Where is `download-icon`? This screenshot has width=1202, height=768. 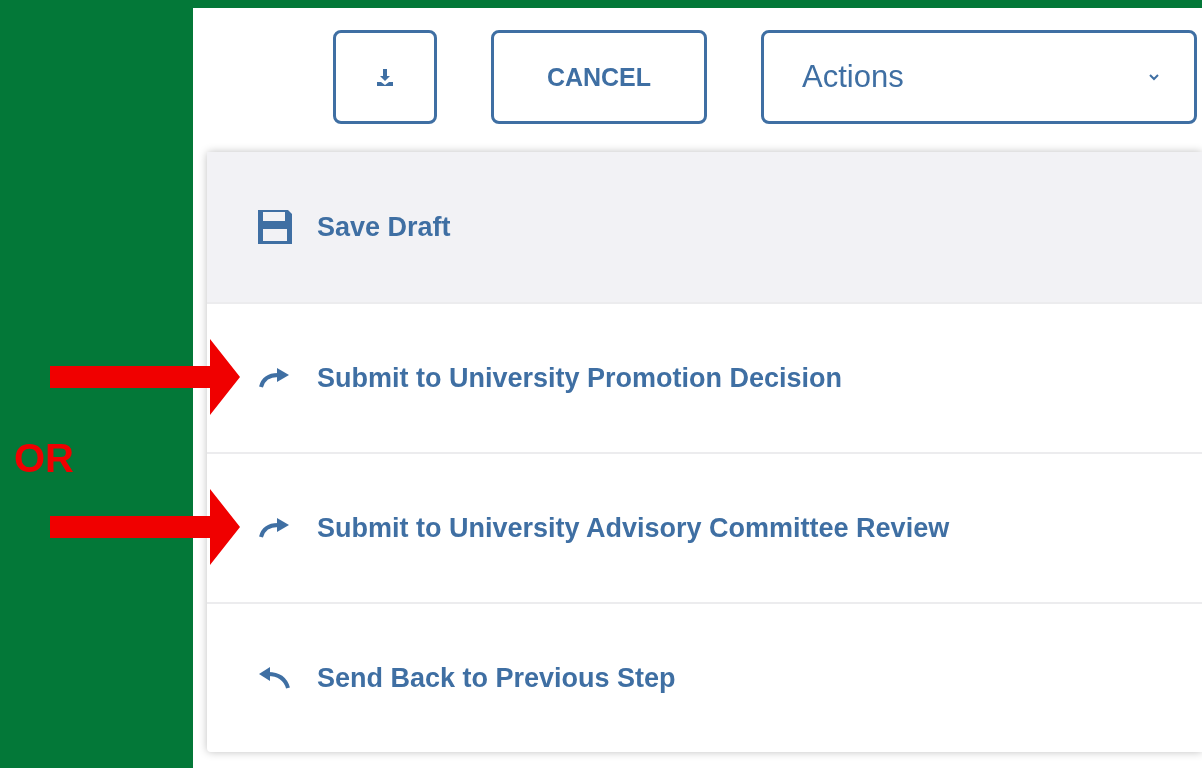
download-icon is located at coordinates (385, 77).